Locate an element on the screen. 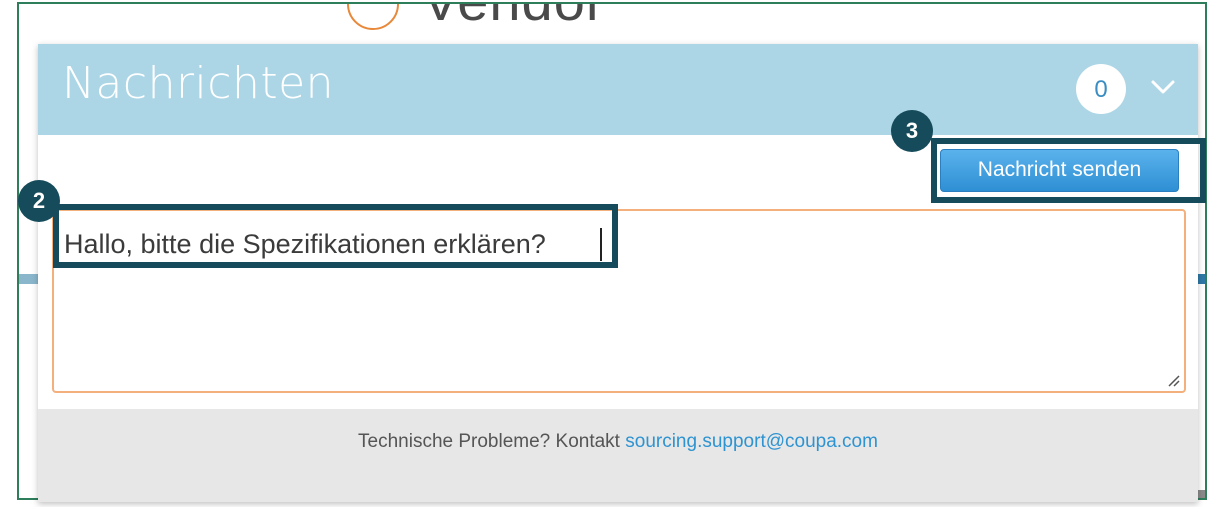 This screenshot has width=1217, height=507. panel-title: Nachrichten is located at coordinates (198, 83).